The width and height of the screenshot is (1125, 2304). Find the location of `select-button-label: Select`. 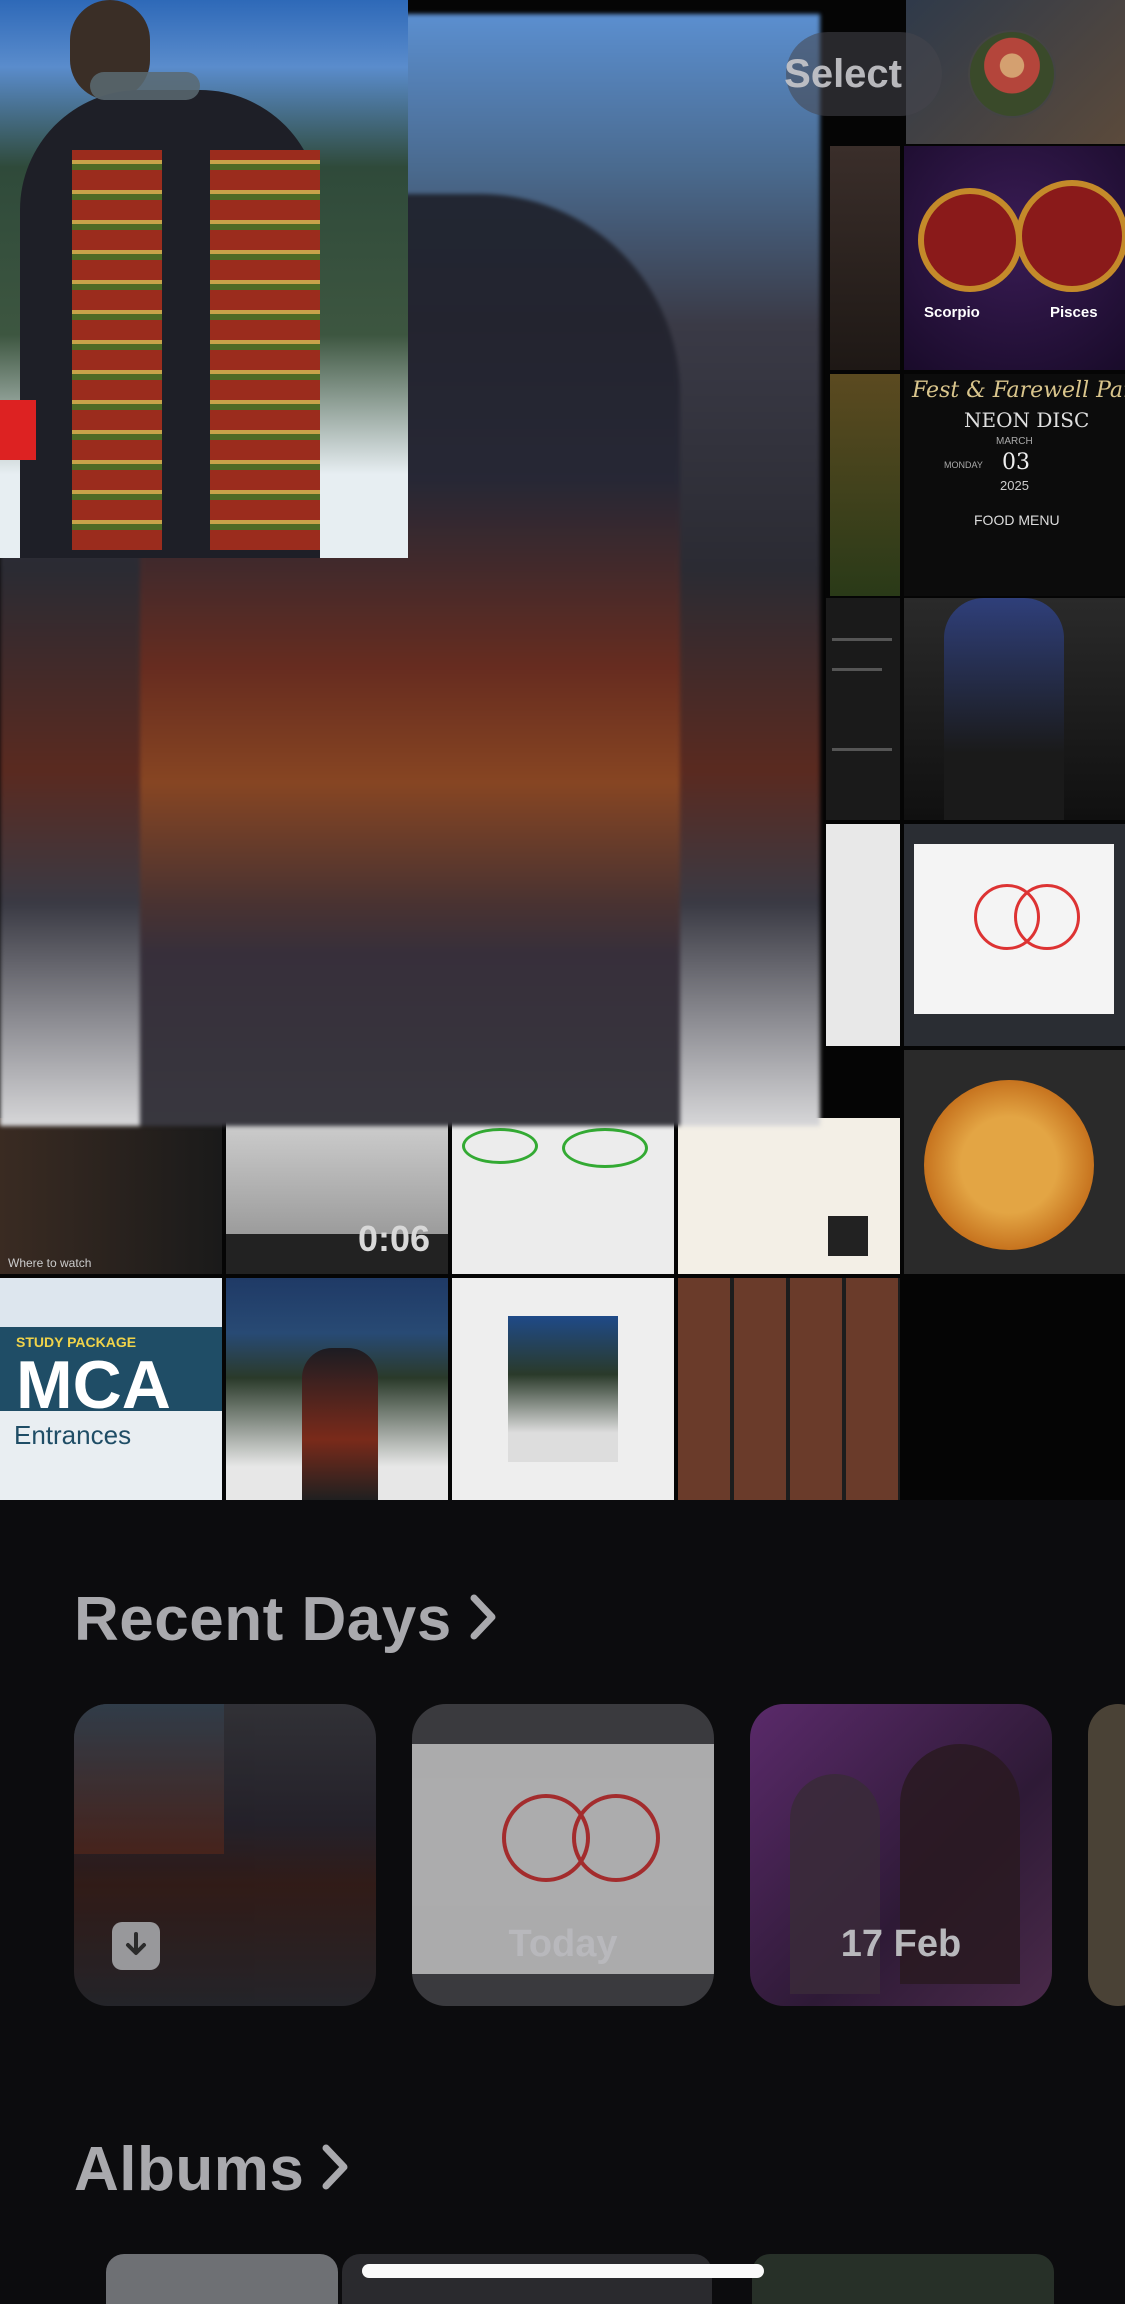

select-button-label: Select is located at coordinates (843, 73).